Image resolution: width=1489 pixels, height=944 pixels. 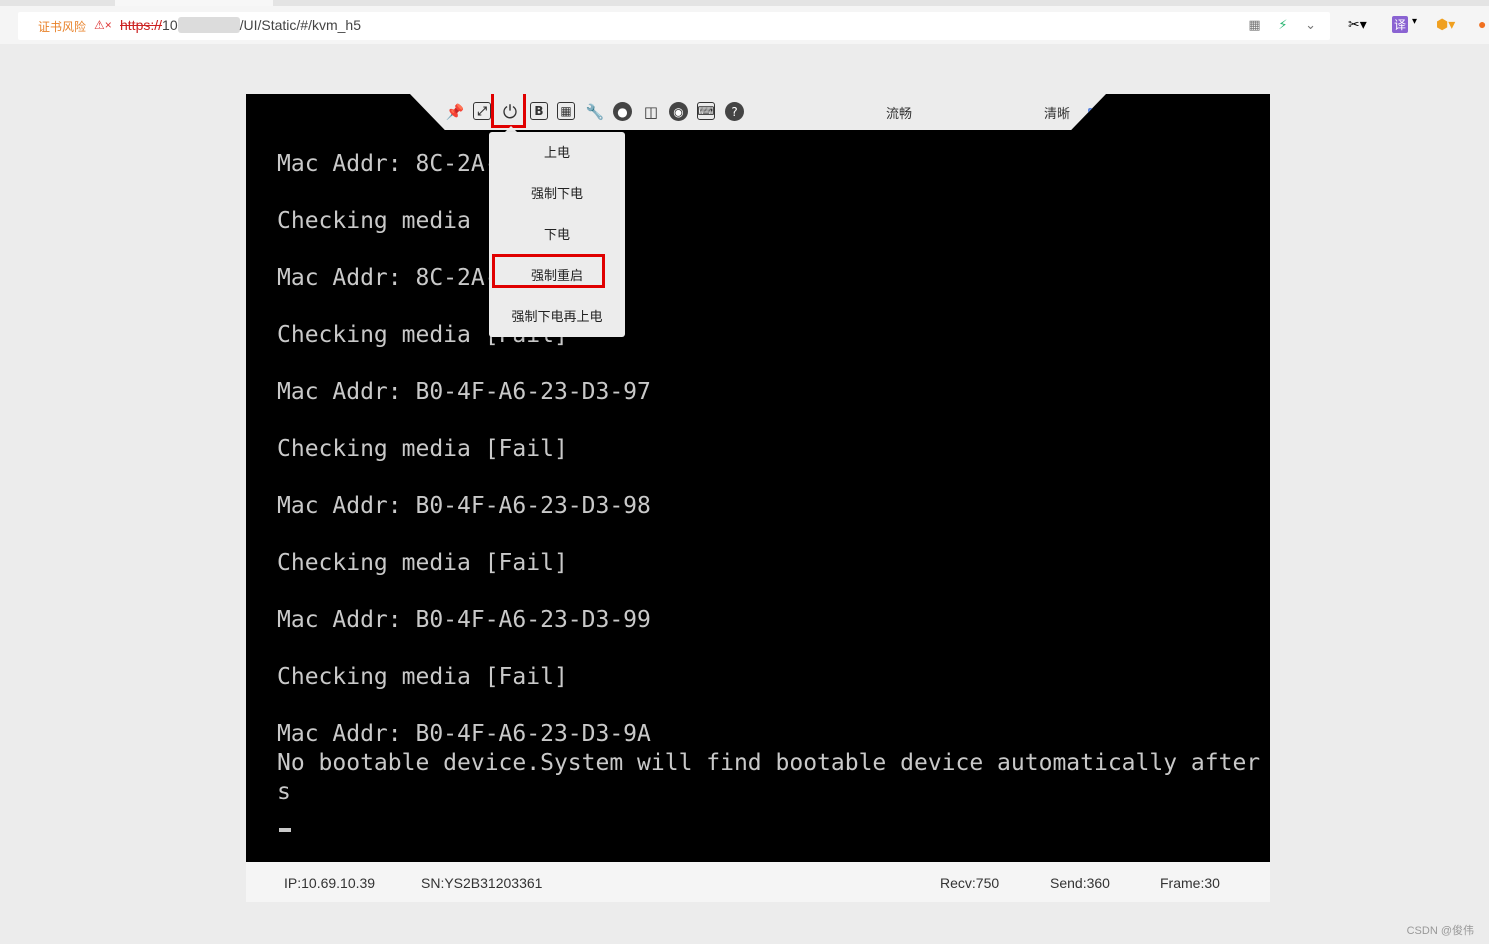 What do you see at coordinates (1414, 21) in the screenshot?
I see `translate-dropdown-icon: ▾` at bounding box center [1414, 21].